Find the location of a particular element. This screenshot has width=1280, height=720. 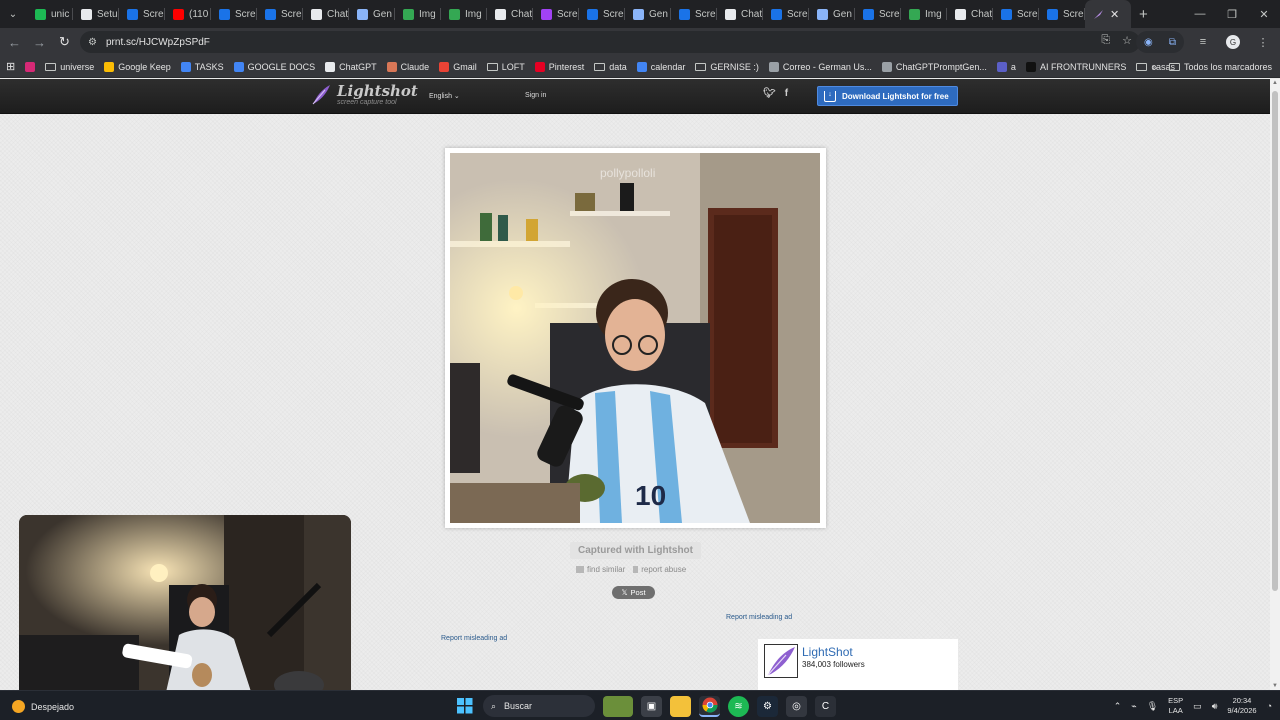

bookmark-item: universe is located at coordinates (69, 67).